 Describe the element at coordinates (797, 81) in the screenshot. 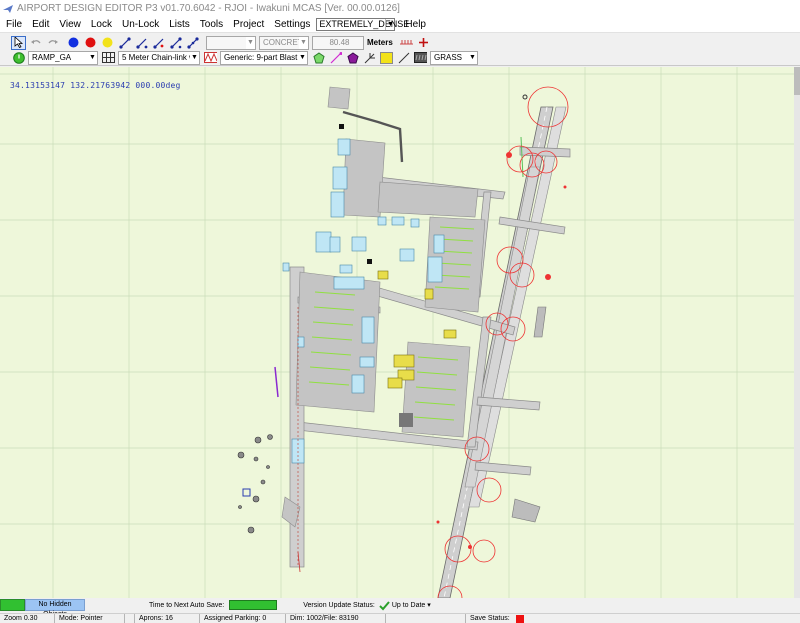

I see `scrollbar-thumb` at that location.